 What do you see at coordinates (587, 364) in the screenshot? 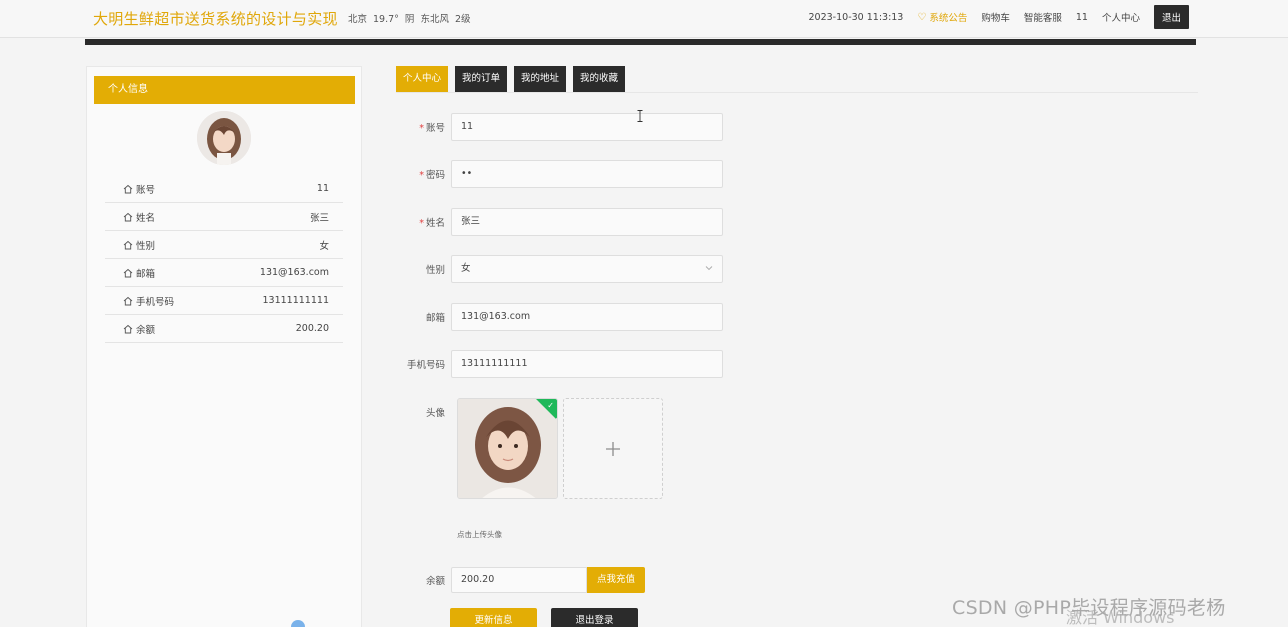
I see `phone-field: 13111111111` at bounding box center [587, 364].